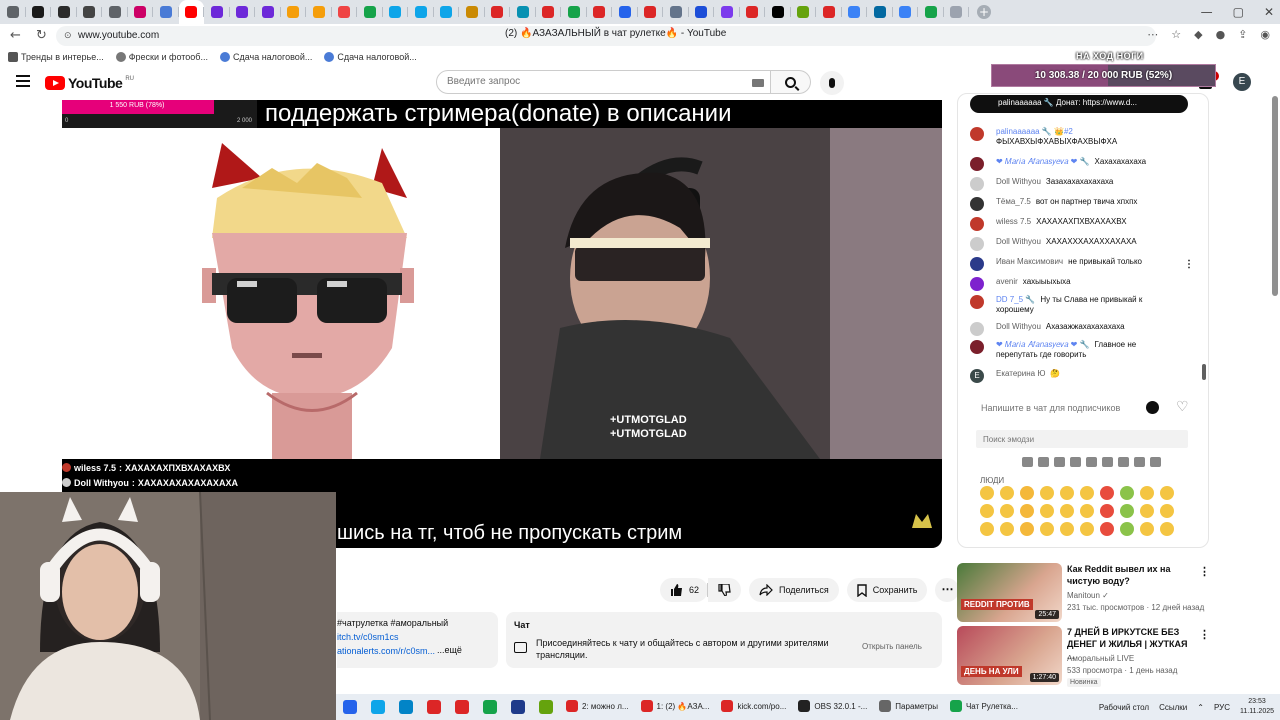 The height and width of the screenshot is (720, 1280). What do you see at coordinates (832, 83) in the screenshot?
I see `voice-search-button` at bounding box center [832, 83].